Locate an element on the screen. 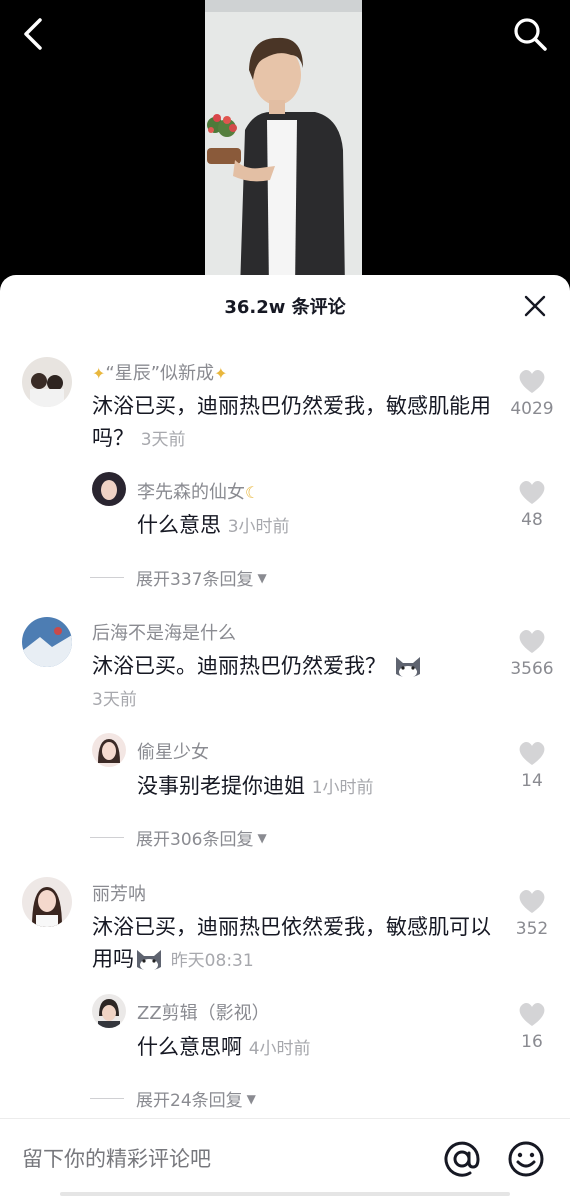 The width and height of the screenshot is (570, 1201). video-frame is located at coordinates (283, 145).